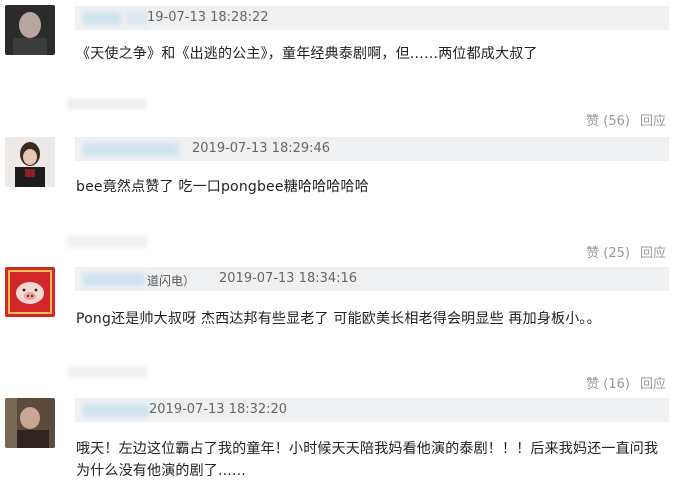  I want to click on like-button: 赞 (16), so click(608, 382).